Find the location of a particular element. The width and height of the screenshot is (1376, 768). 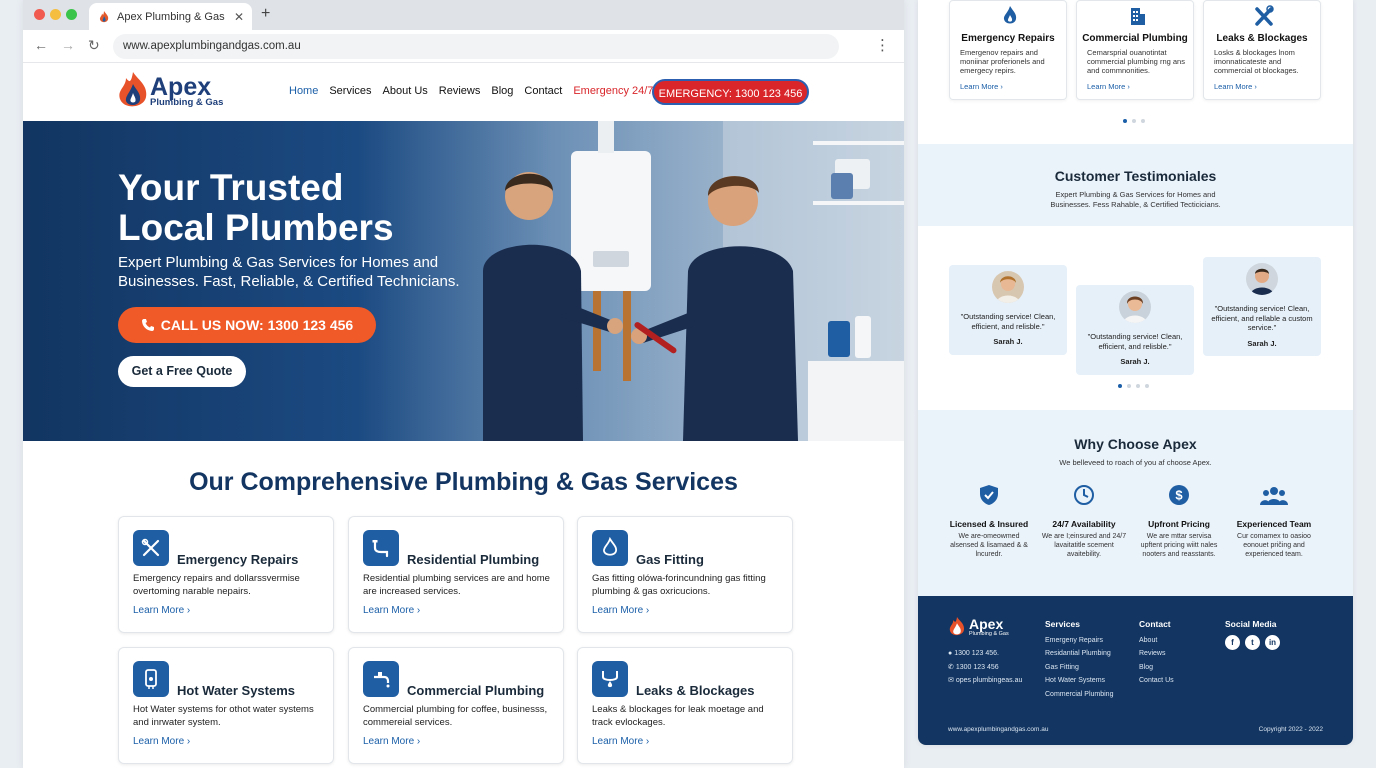

shield-icon is located at coordinates (989, 495).